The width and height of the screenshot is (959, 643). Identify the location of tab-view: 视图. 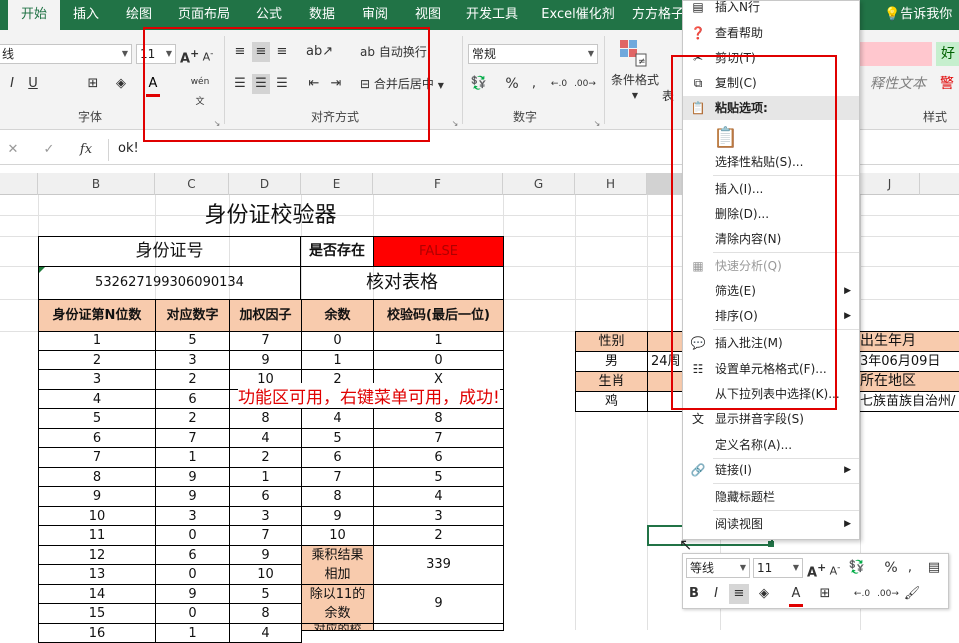
(428, 15).